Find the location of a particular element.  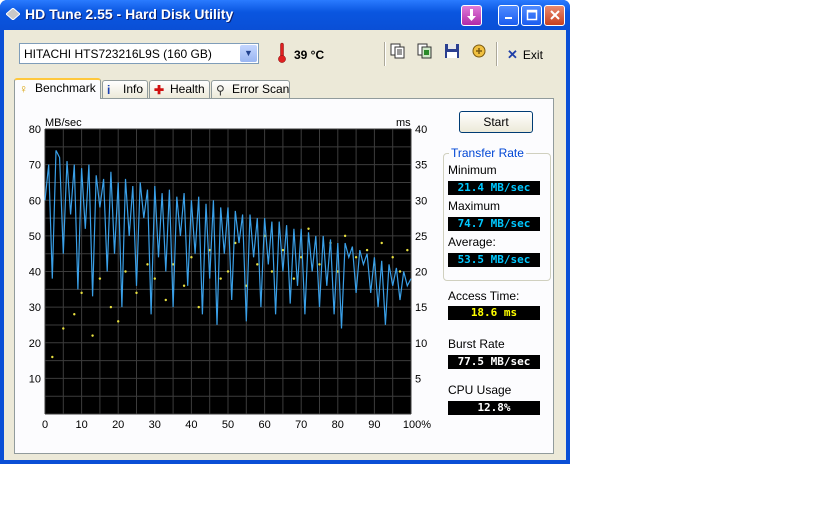

access-time-value: 18.6 ms is located at coordinates (494, 313).